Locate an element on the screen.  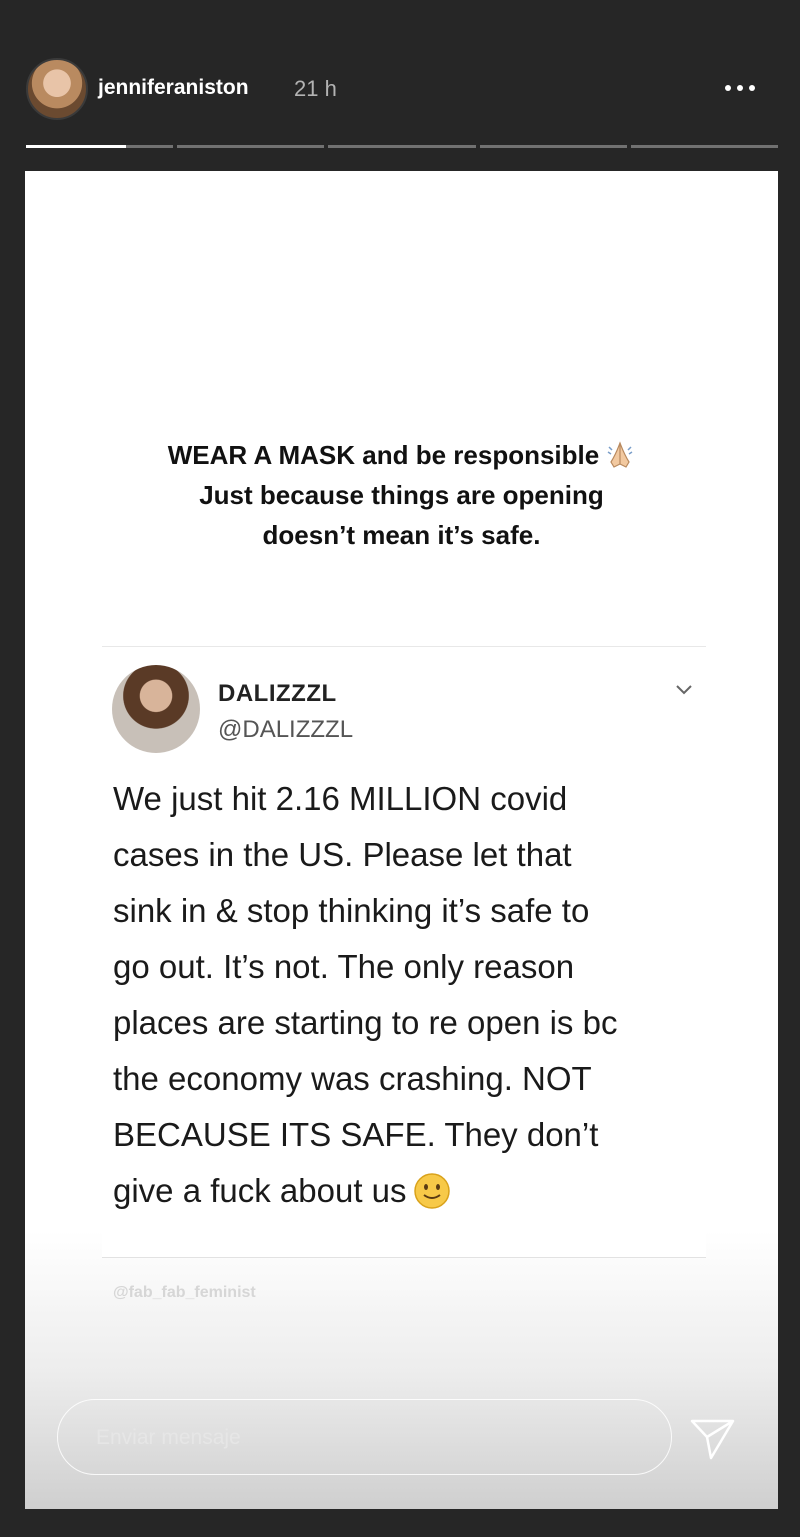
post-time: 21 h is located at coordinates (315, 88).